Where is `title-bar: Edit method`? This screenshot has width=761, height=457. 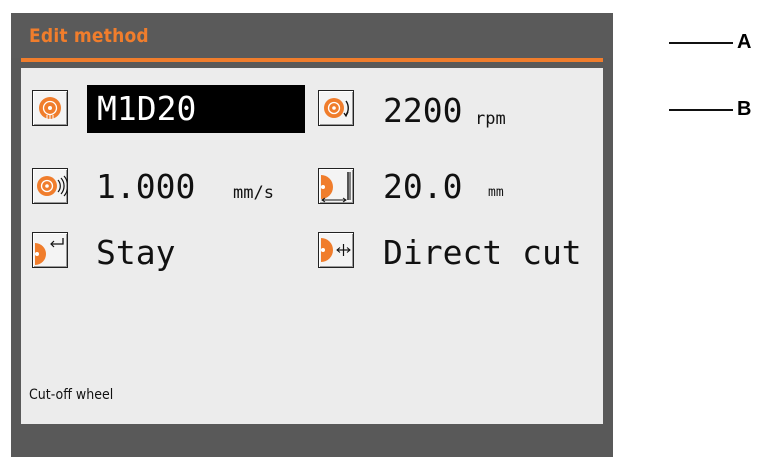 title-bar: Edit method is located at coordinates (312, 35).